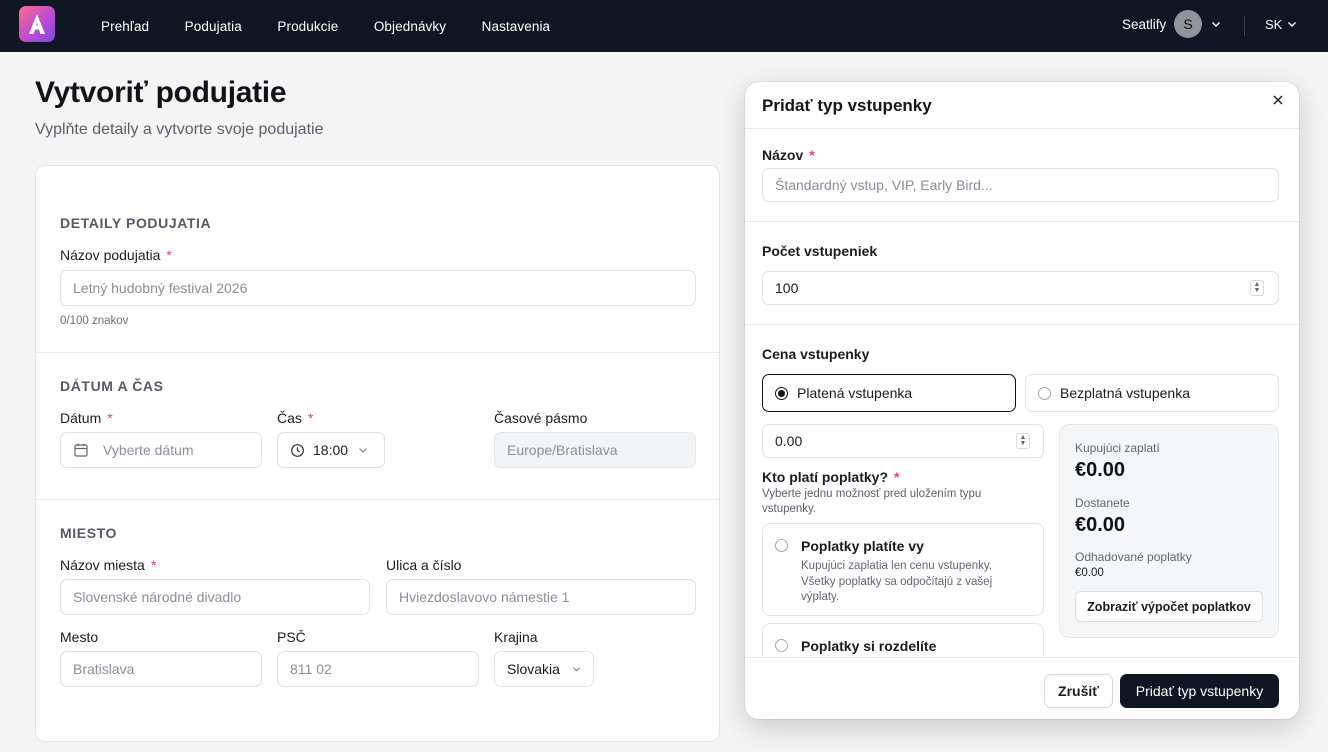  I want to click on nav-item-podujatia: Podujatia, so click(213, 26).